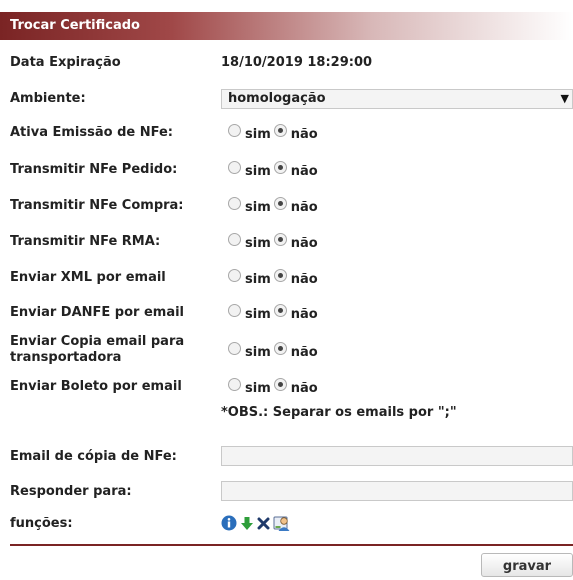 The width and height of the screenshot is (573, 580). Describe the element at coordinates (71, 491) in the screenshot. I see `reply-to-label: Responder para:` at that location.